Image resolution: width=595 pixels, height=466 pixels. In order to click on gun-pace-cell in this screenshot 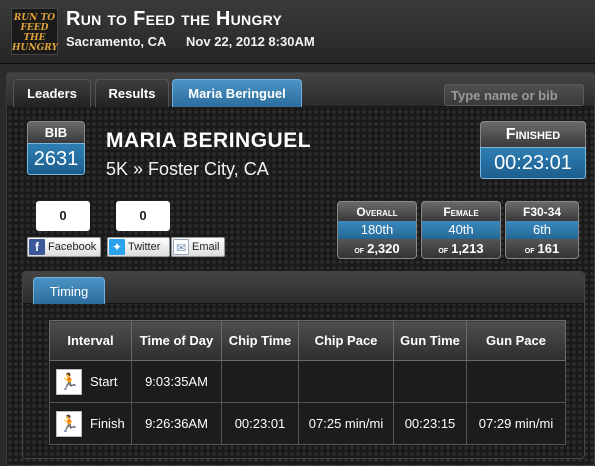, I will do `click(516, 381)`.